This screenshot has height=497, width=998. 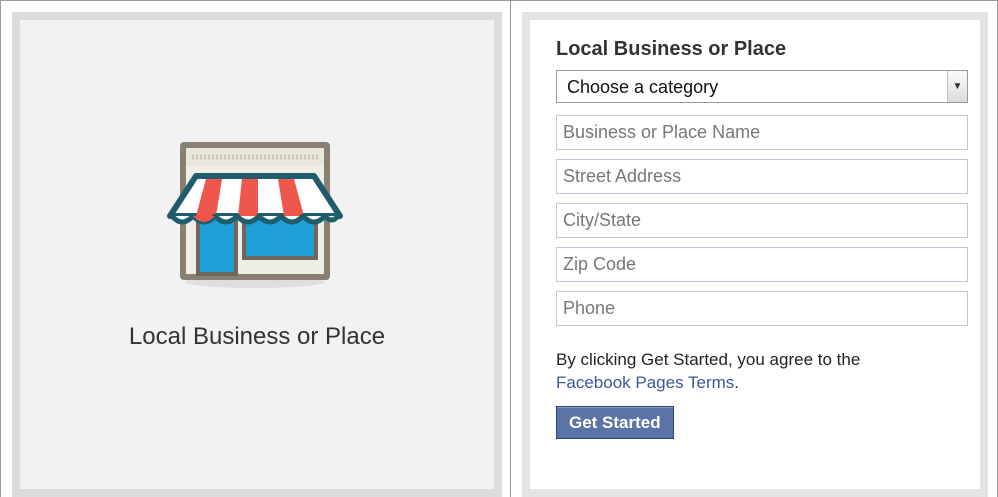 What do you see at coordinates (737, 382) in the screenshot?
I see `terms-period: .` at bounding box center [737, 382].